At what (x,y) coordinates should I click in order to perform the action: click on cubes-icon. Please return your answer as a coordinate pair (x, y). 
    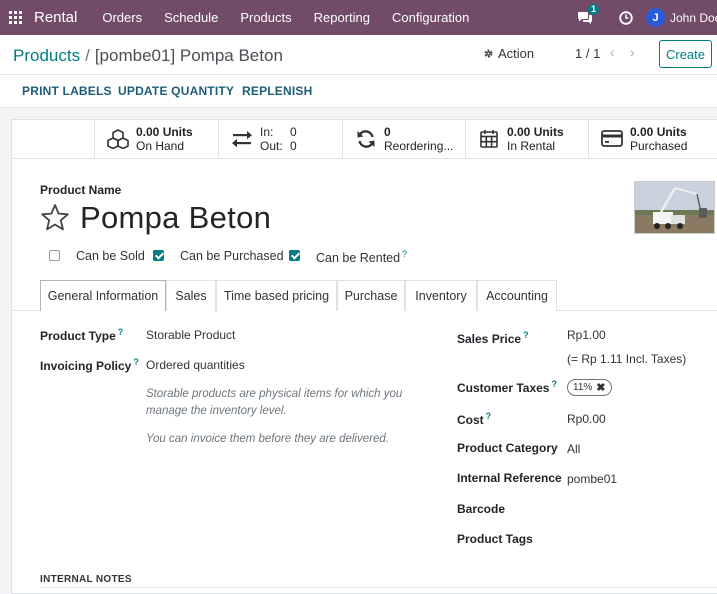
    Looking at the image, I should click on (118, 139).